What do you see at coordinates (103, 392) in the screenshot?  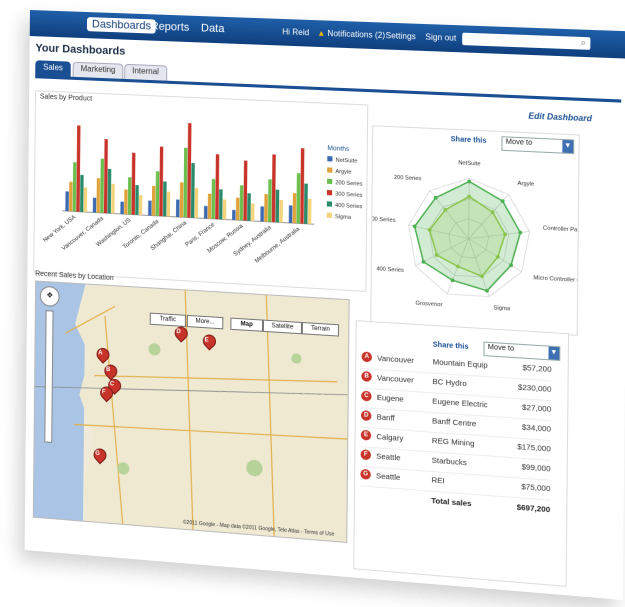 I see `map-pin-label: F` at bounding box center [103, 392].